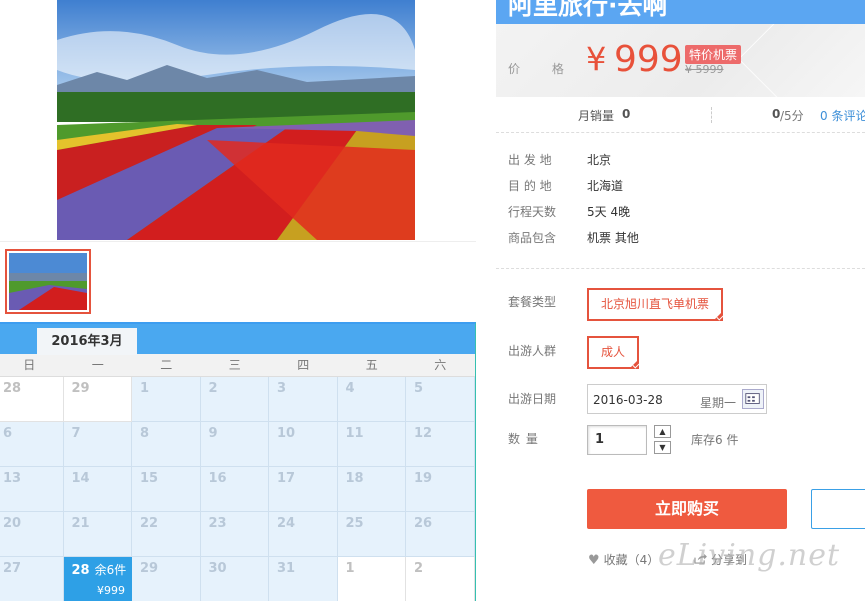 This screenshot has height=601, width=865. Describe the element at coordinates (628, 400) in the screenshot. I see `travel-date-value: 2016-03-28` at that location.